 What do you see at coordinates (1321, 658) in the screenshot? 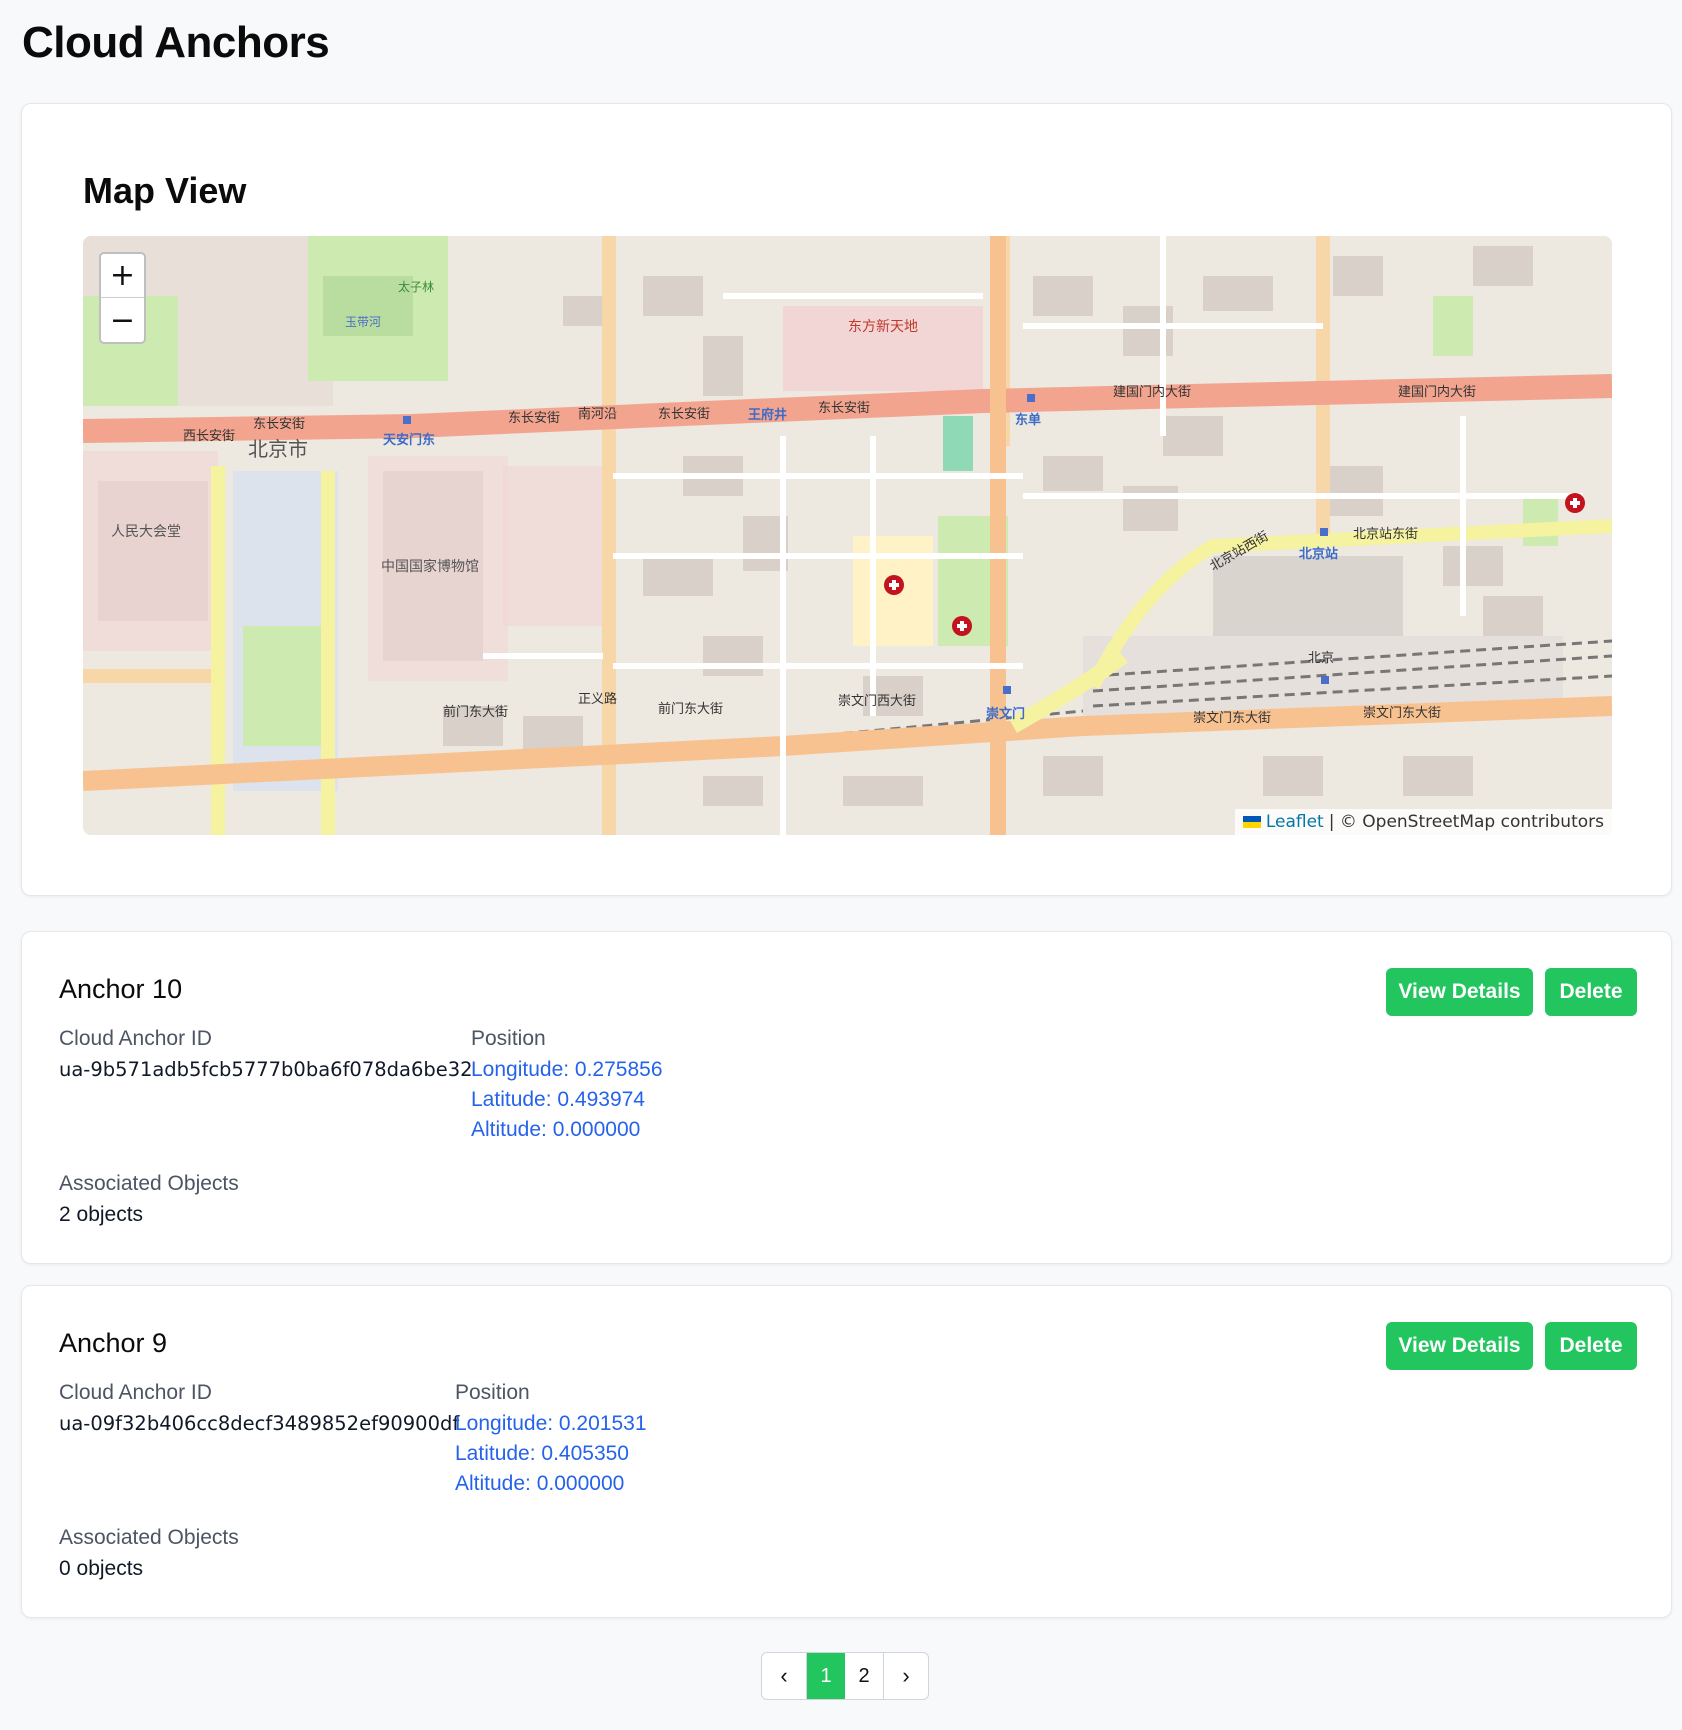
I see `map-label: 北京` at bounding box center [1321, 658].